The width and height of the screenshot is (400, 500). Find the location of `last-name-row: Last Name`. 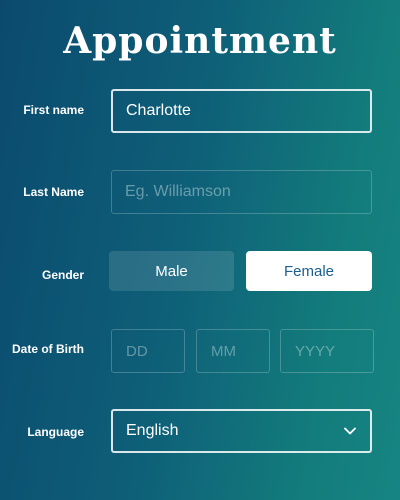

last-name-row: Last Name is located at coordinates (200, 192).